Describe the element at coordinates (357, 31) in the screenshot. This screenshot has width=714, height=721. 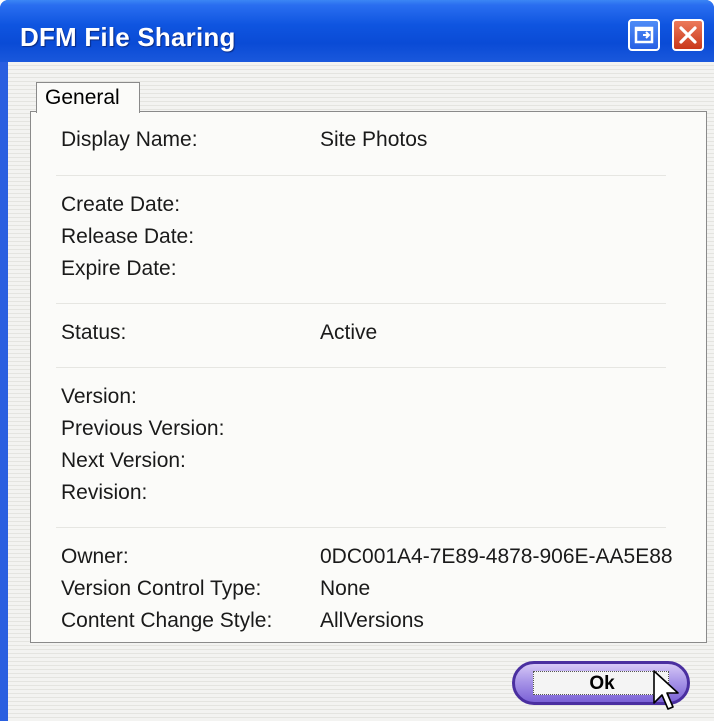
I see `title-bar: DFM File Sharing` at that location.